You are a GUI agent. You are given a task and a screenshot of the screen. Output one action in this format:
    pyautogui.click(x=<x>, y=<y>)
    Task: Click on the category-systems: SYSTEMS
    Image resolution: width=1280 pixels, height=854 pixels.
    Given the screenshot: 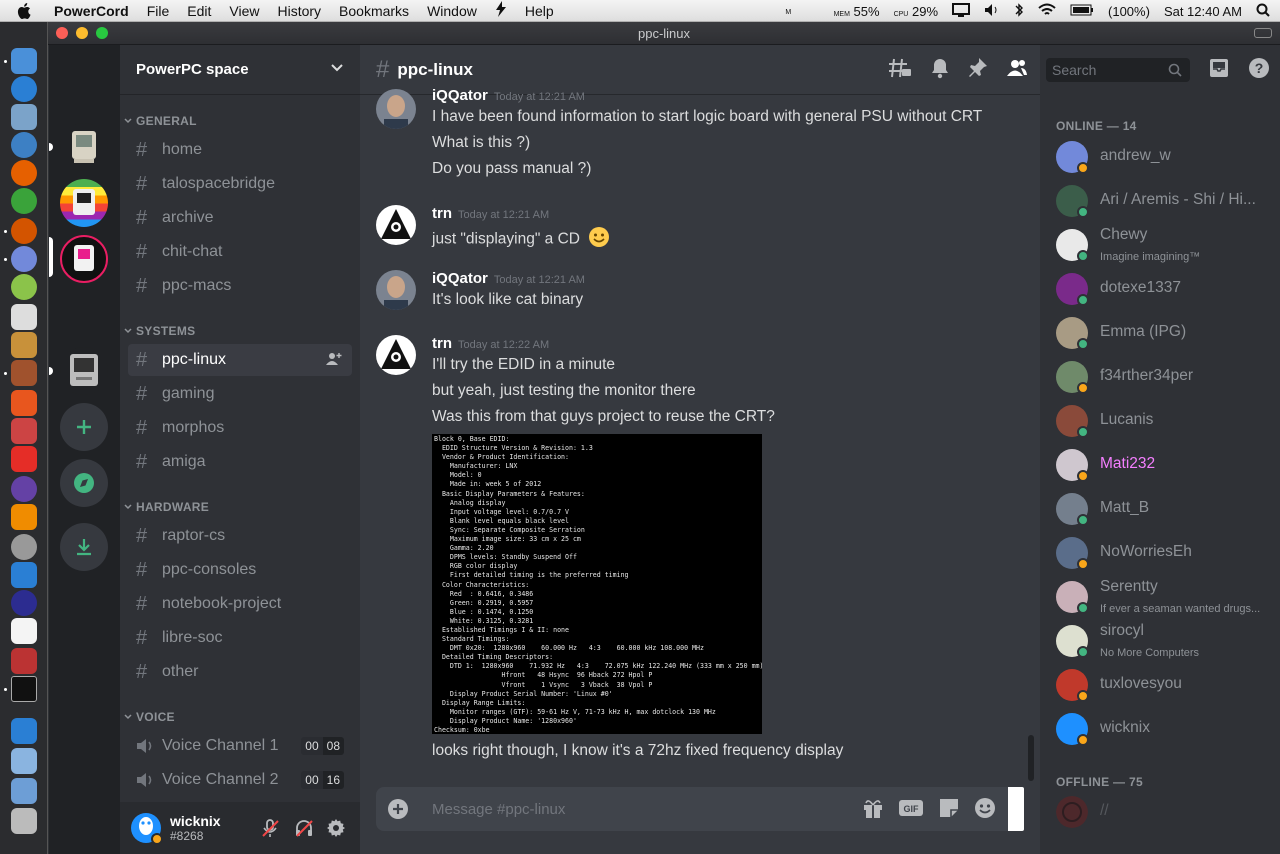 What is the action you would take?
    pyautogui.click(x=159, y=331)
    